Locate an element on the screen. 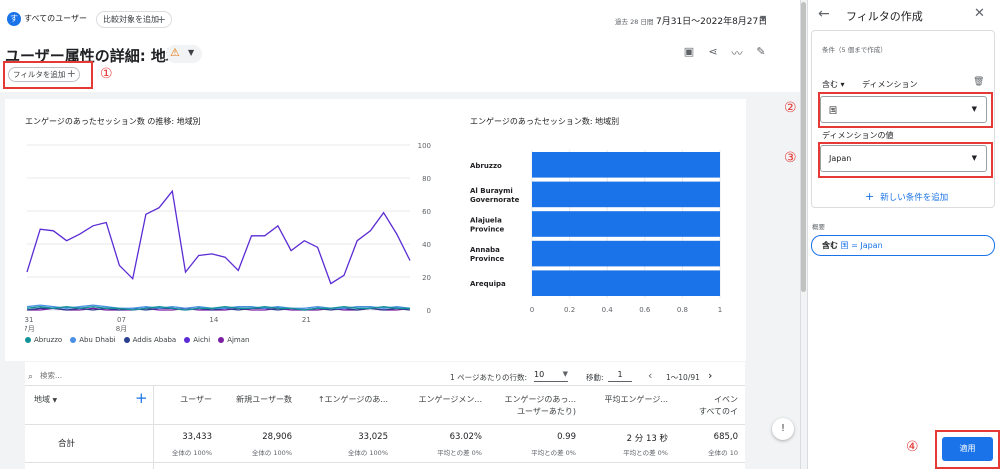  table-divider is located at coordinates (385, 385).